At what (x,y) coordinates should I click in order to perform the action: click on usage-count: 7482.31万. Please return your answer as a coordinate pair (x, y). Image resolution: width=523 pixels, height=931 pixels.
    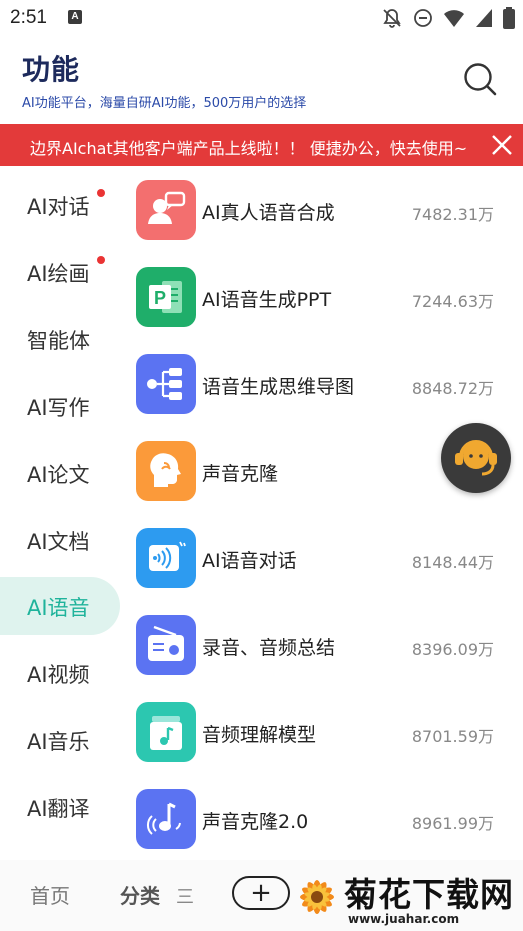
    Looking at the image, I should click on (452, 214).